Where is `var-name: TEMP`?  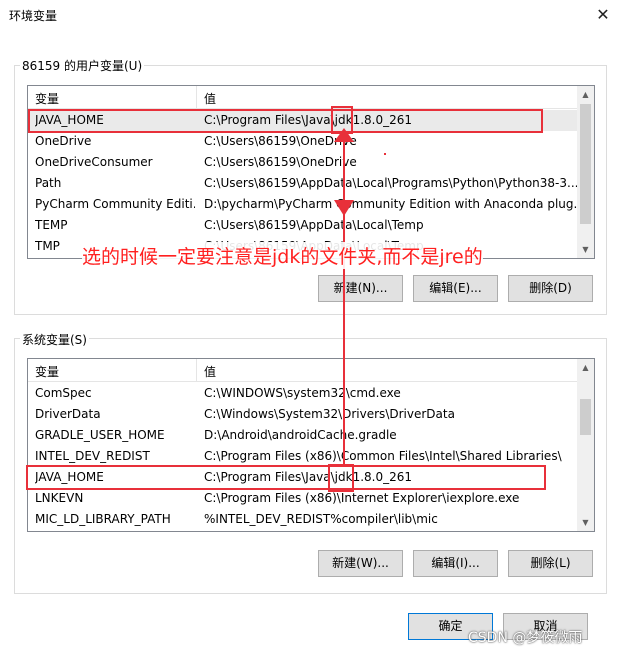 var-name: TEMP is located at coordinates (51, 225).